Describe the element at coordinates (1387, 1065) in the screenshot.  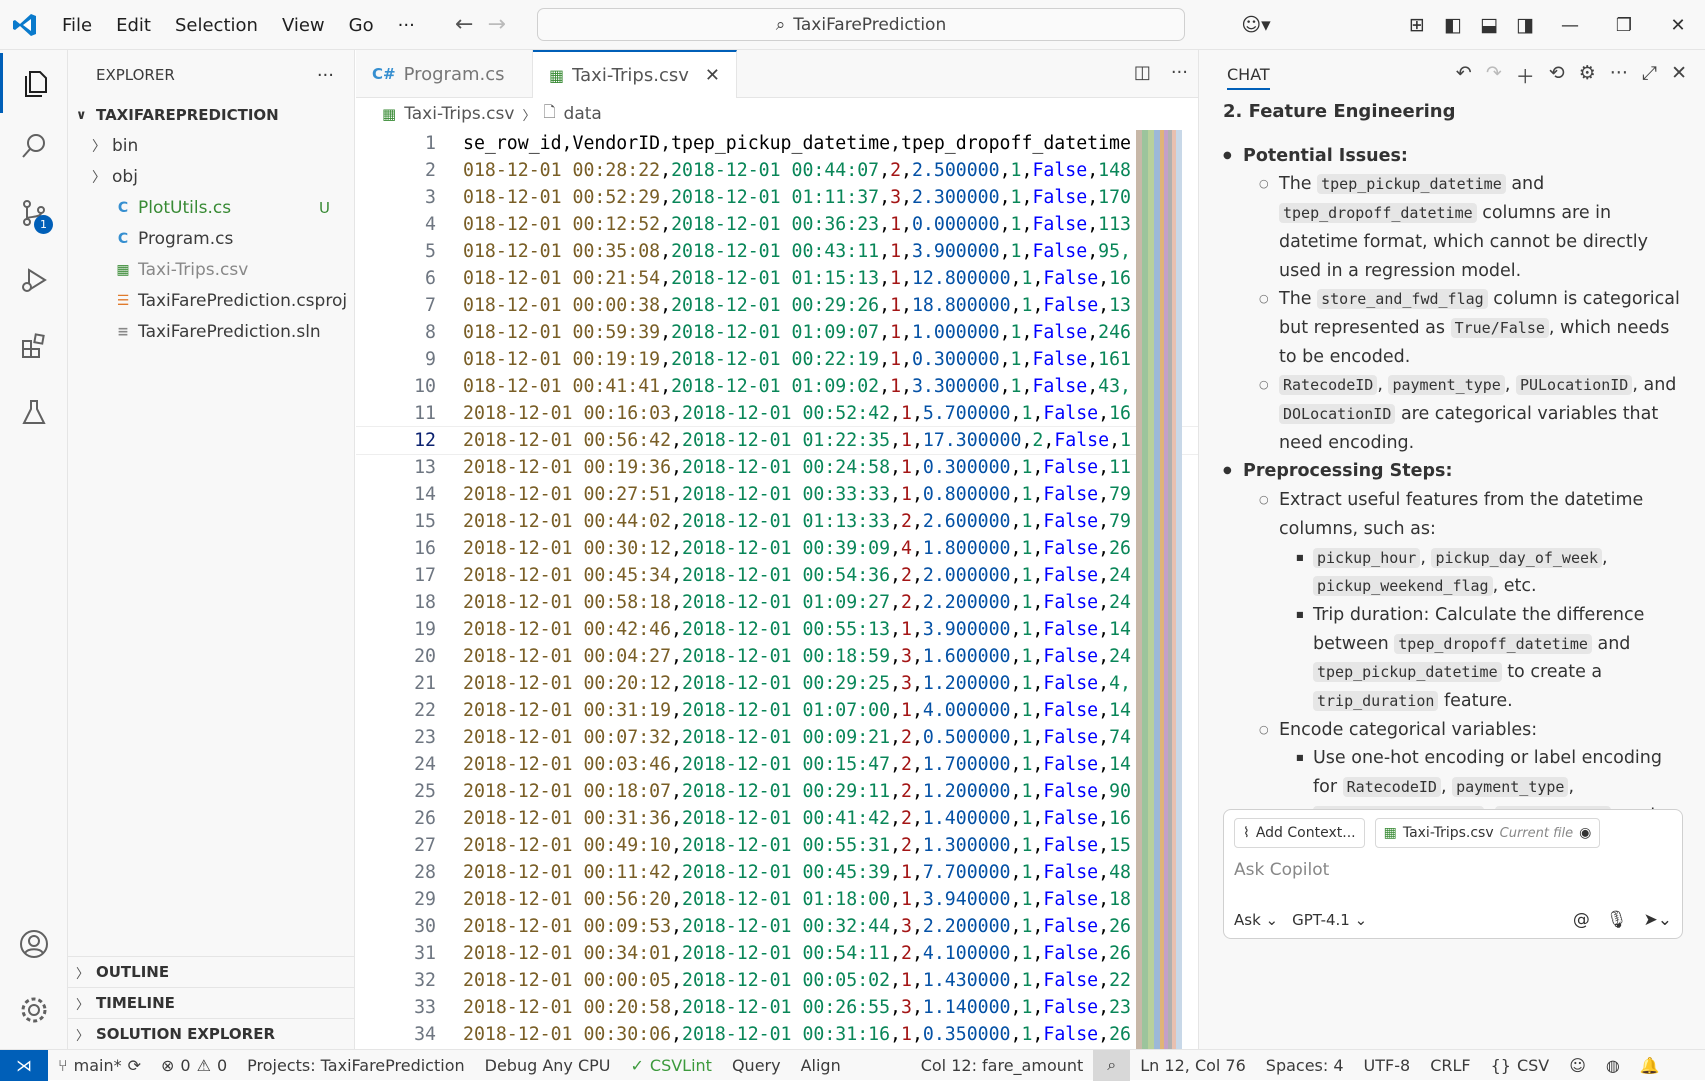
I see `encoding-status: UTF-8` at that location.